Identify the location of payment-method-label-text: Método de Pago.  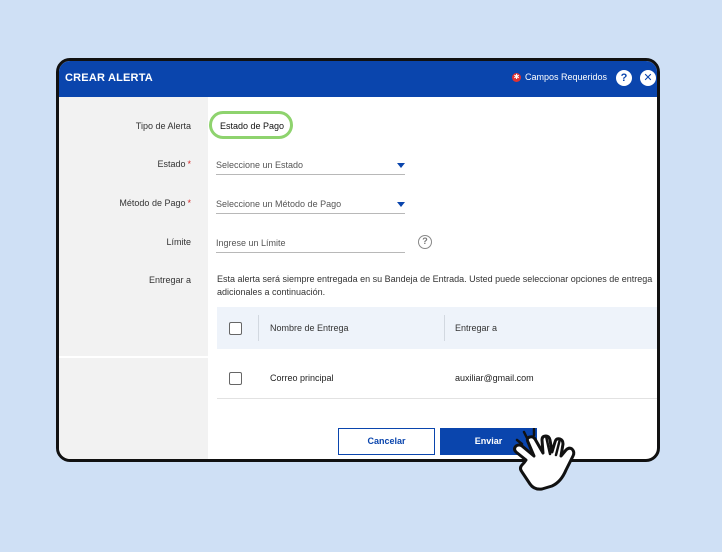
(152, 203).